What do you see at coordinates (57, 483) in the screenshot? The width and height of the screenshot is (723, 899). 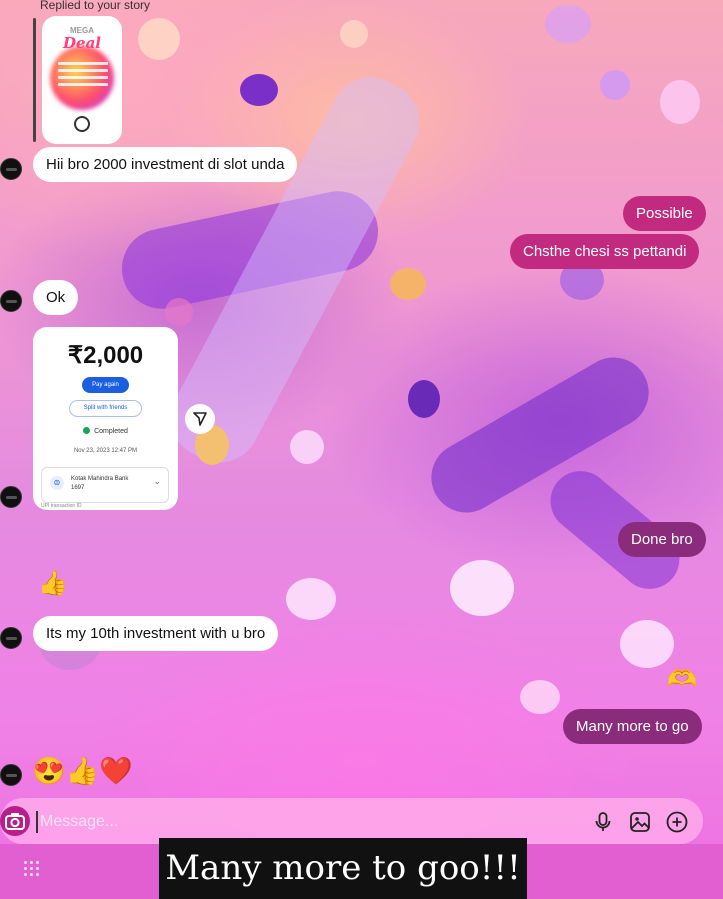 I see `bank-icon: ⊜` at bounding box center [57, 483].